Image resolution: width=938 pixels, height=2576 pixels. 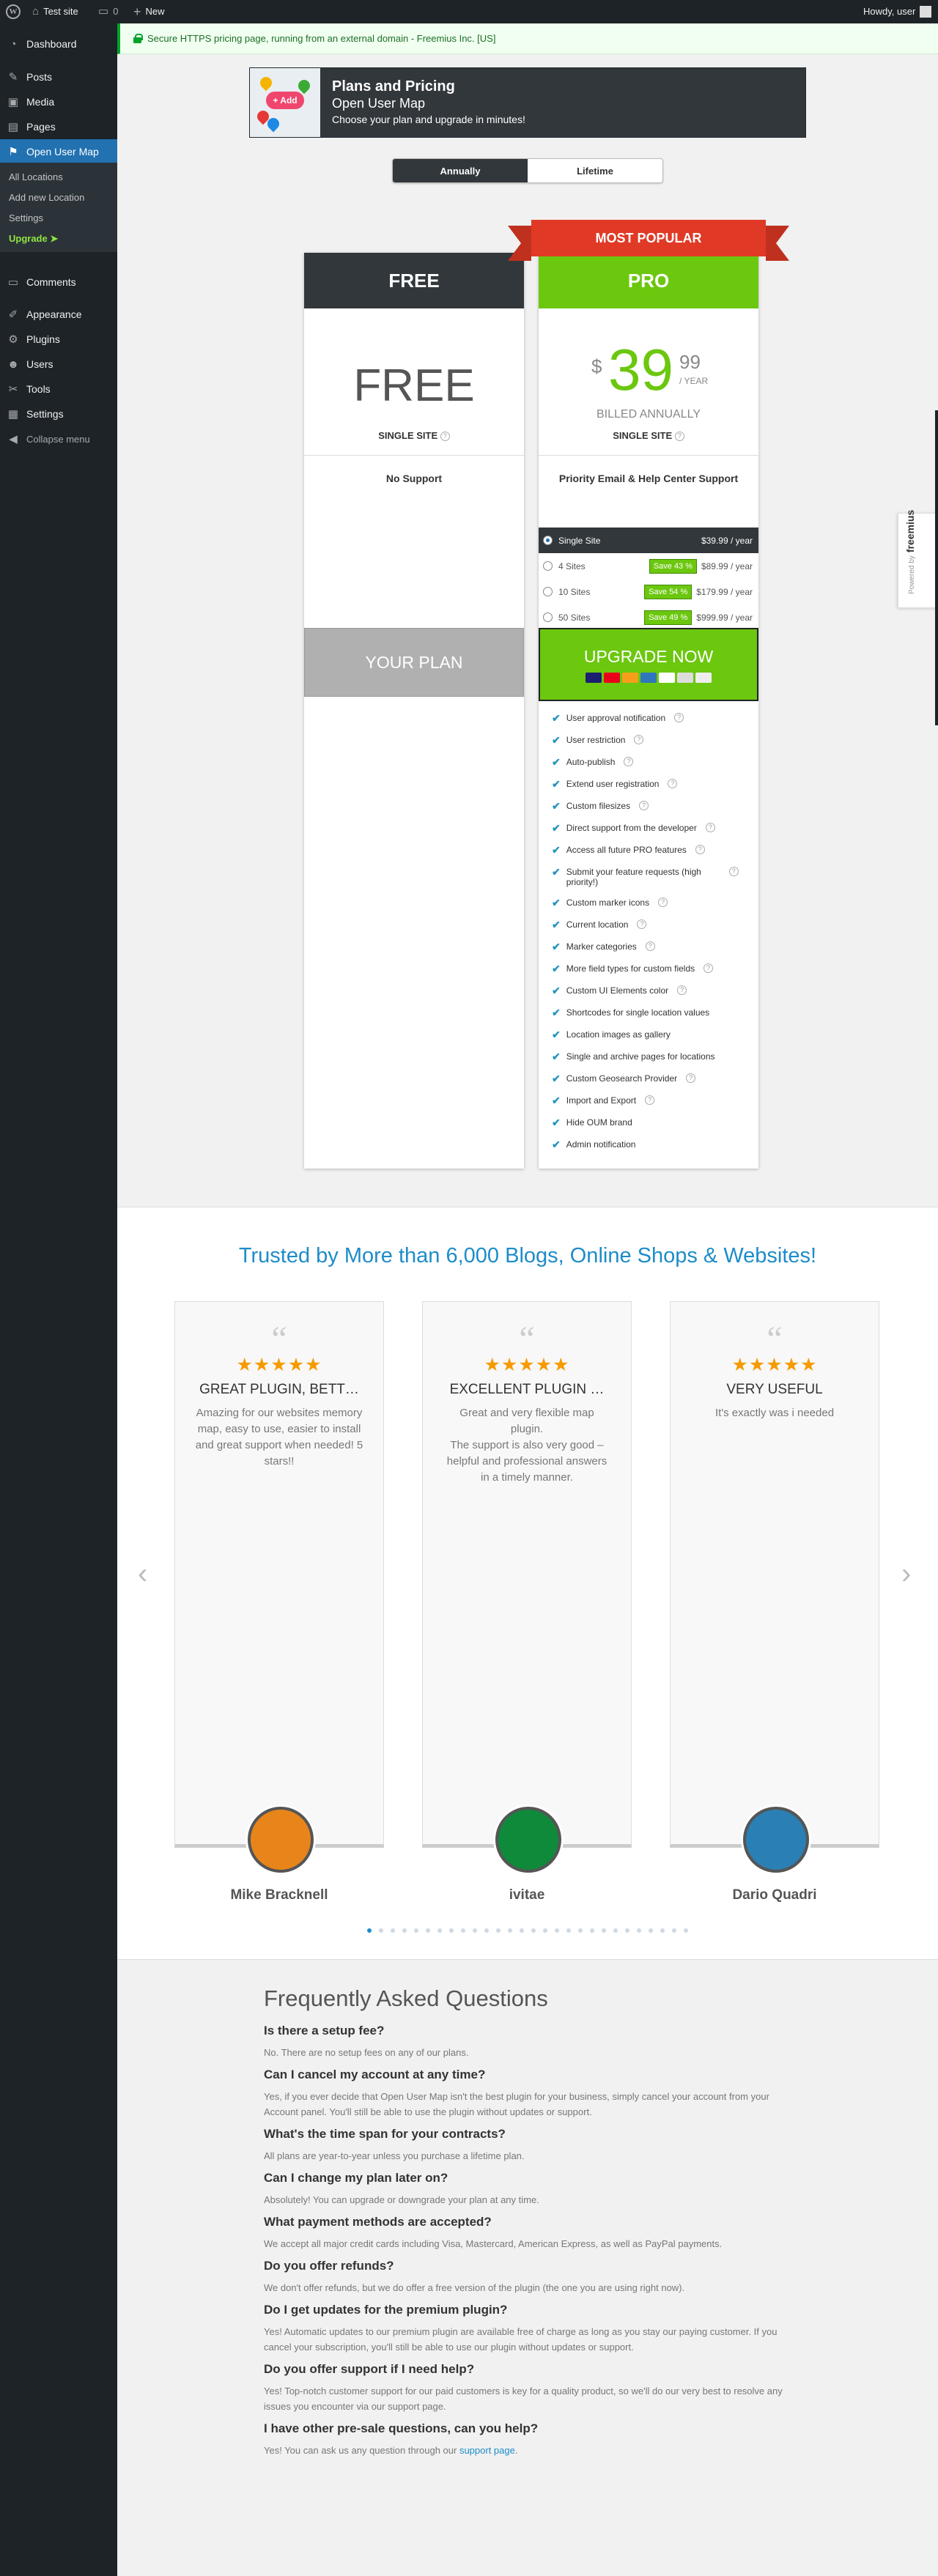 What do you see at coordinates (379, 103) in the screenshot?
I see `plugin-name: Open User Map` at bounding box center [379, 103].